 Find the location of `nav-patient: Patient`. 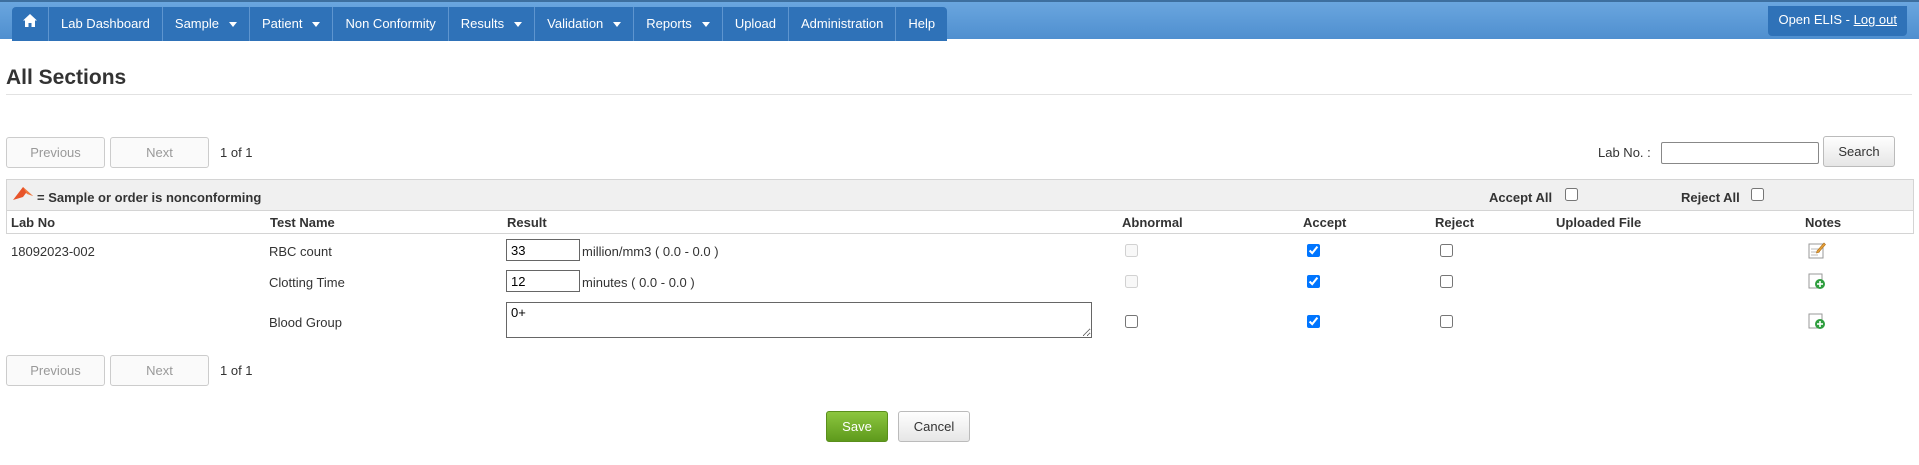

nav-patient: Patient is located at coordinates (292, 24).